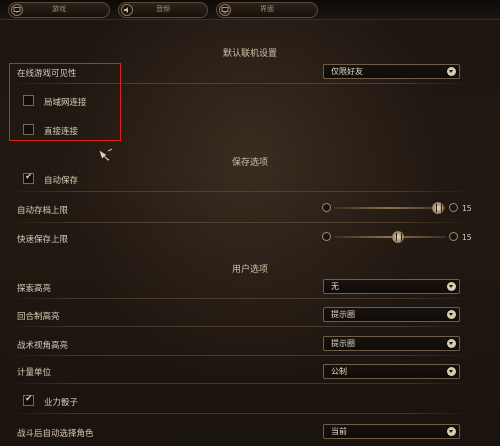 This screenshot has width=500, height=446. What do you see at coordinates (43, 346) in the screenshot?
I see `tactical-highlight-label: 战术视角高亮` at bounding box center [43, 346].